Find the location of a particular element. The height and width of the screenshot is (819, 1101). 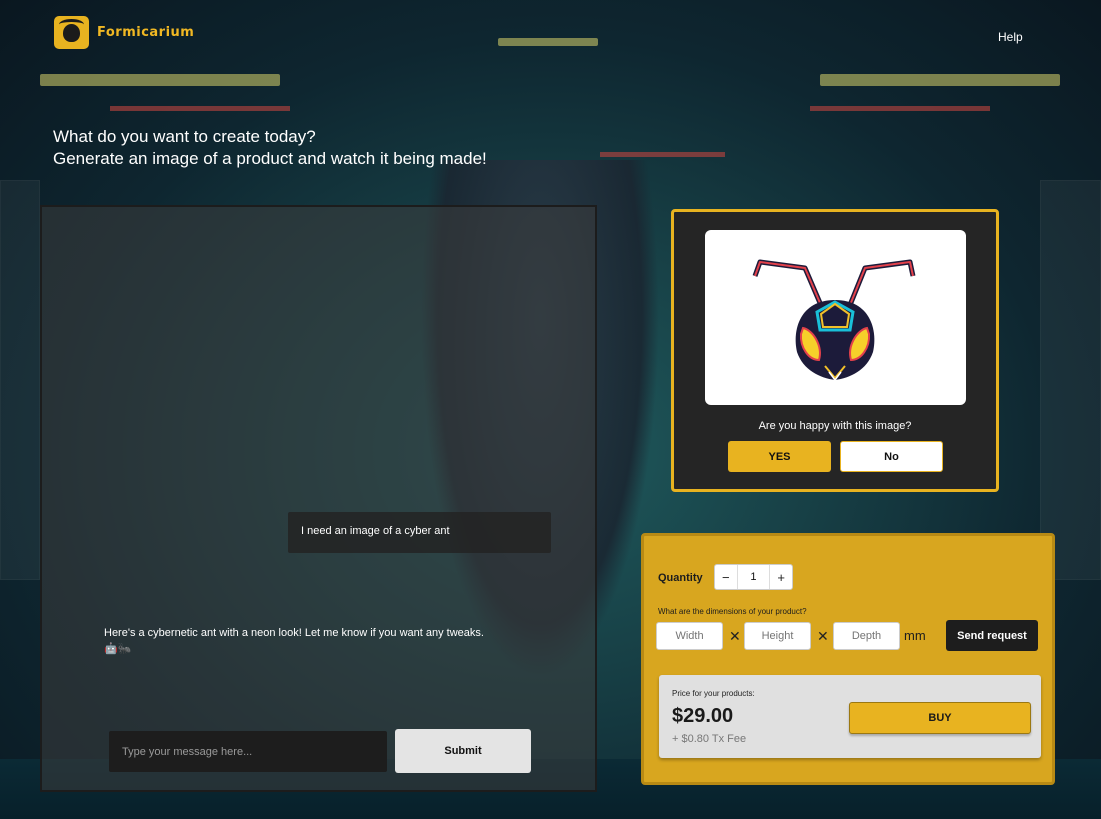

brand-name: Formicarium is located at coordinates (146, 32).